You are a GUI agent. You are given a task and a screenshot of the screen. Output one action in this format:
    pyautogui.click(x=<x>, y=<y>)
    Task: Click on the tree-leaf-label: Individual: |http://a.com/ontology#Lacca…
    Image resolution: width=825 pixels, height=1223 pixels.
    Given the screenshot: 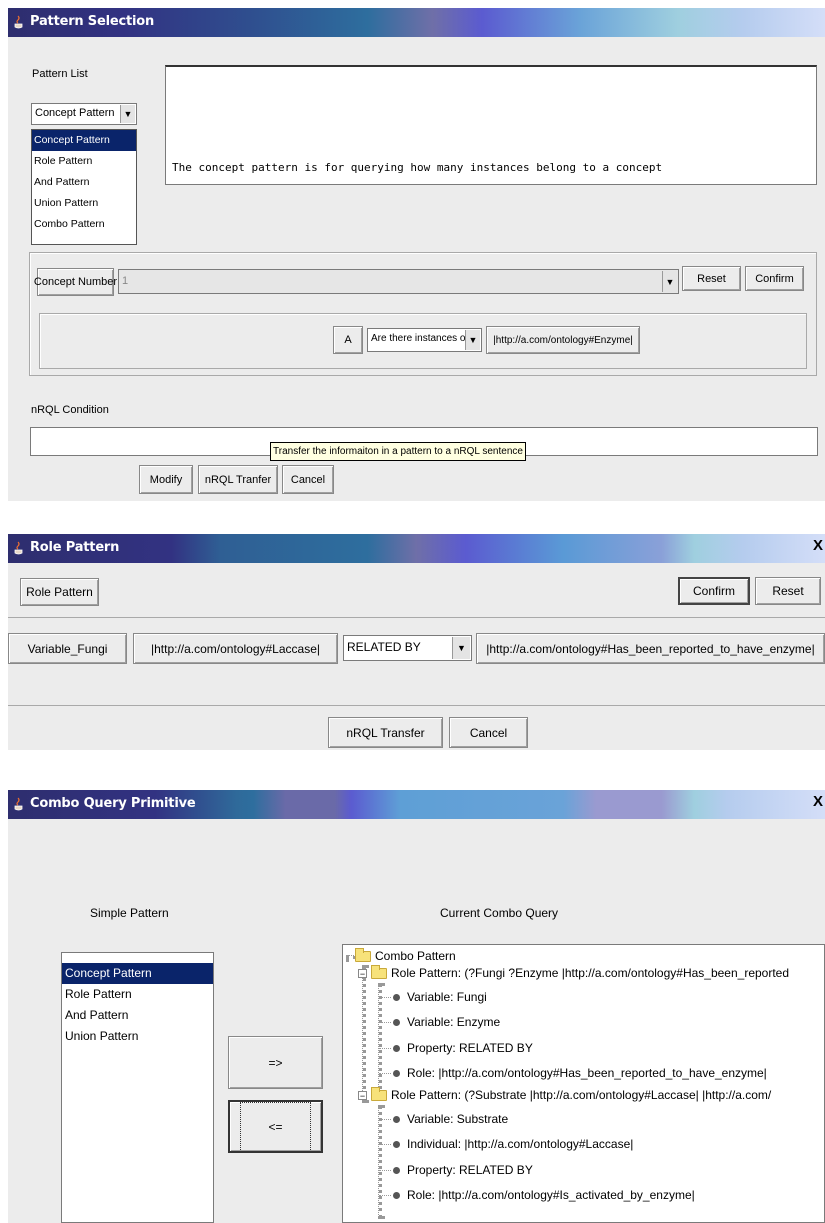 What is the action you would take?
    pyautogui.click(x=520, y=1144)
    